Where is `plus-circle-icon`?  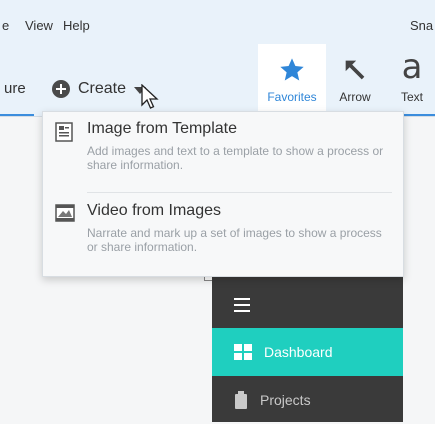
plus-circle-icon is located at coordinates (61, 89).